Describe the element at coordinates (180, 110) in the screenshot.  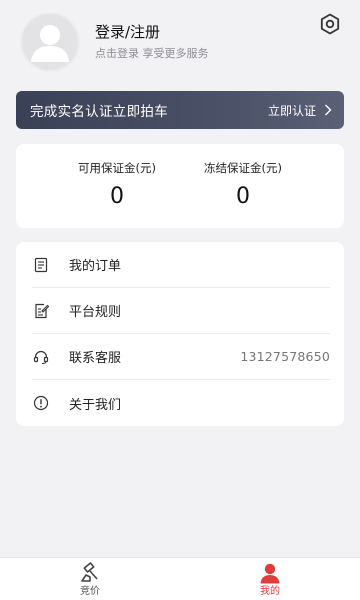
I see `real-name-verify-banner: 完成实名认证立即拍车 立即认证` at that location.